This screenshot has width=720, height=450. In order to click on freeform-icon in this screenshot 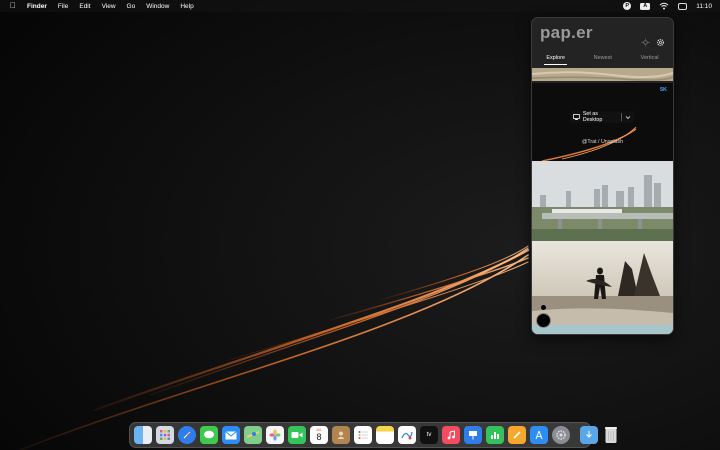, I will do `click(407, 435)`.